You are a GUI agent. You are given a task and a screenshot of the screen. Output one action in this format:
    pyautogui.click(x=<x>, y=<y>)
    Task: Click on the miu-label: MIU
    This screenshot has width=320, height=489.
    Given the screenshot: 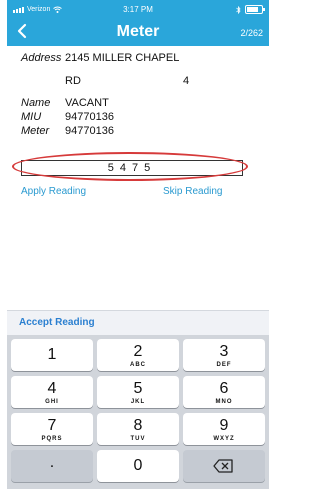 What is the action you would take?
    pyautogui.click(x=31, y=117)
    